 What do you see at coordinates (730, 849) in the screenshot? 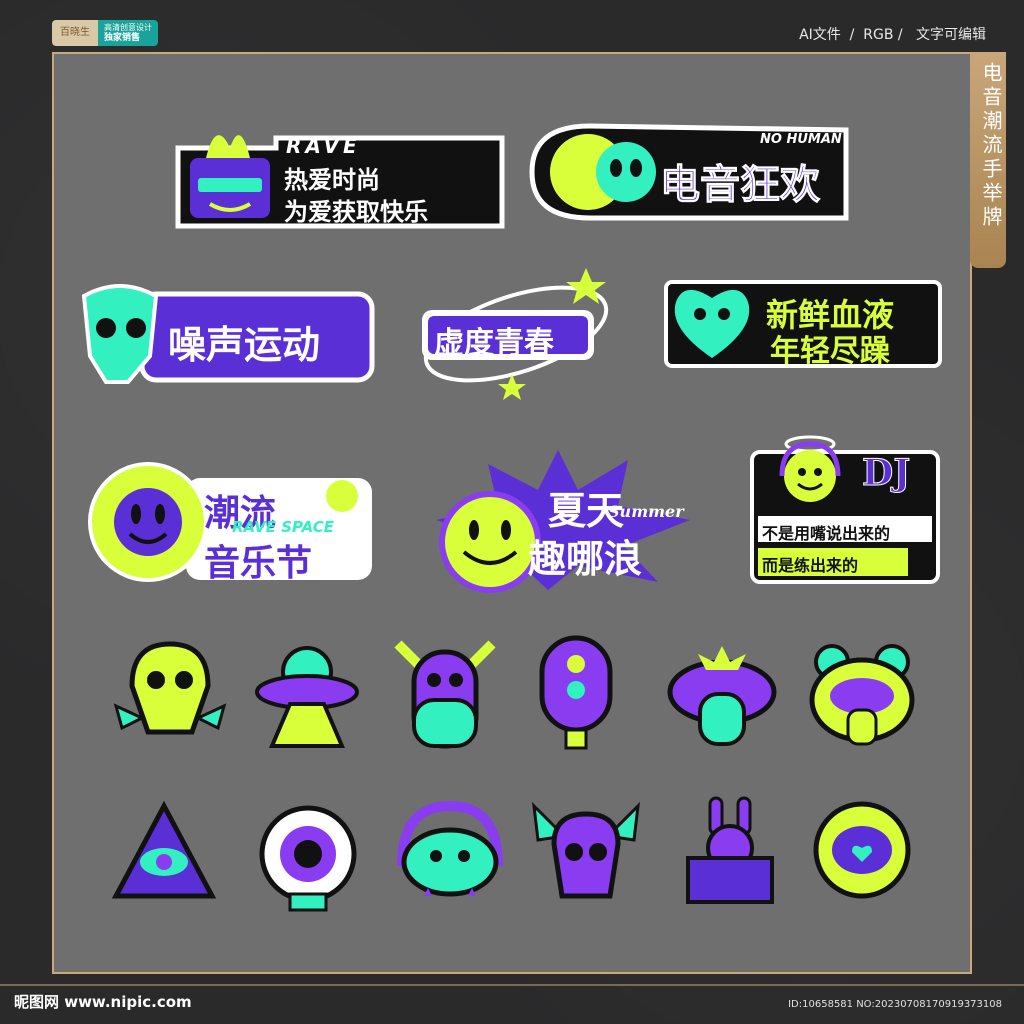
I see `rabbit-box-icon` at bounding box center [730, 849].